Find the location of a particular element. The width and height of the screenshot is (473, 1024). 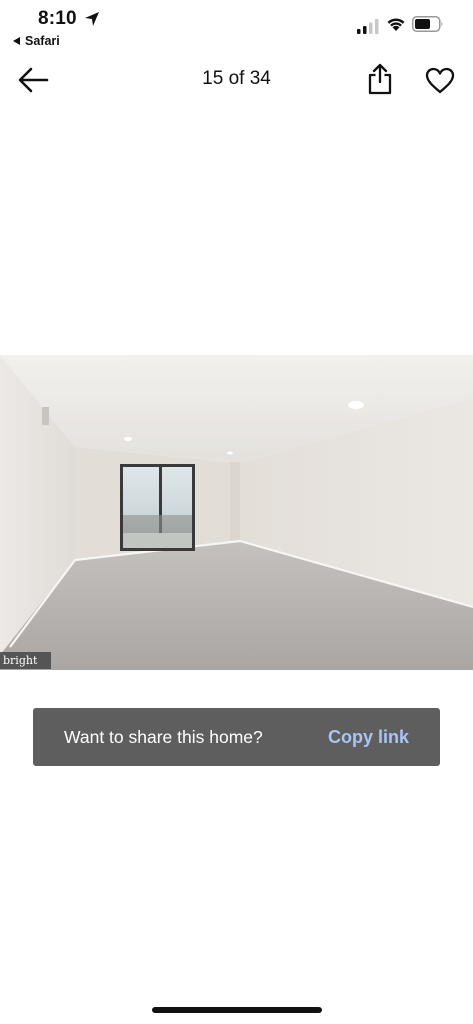

back-triangle-icon is located at coordinates (16, 41).